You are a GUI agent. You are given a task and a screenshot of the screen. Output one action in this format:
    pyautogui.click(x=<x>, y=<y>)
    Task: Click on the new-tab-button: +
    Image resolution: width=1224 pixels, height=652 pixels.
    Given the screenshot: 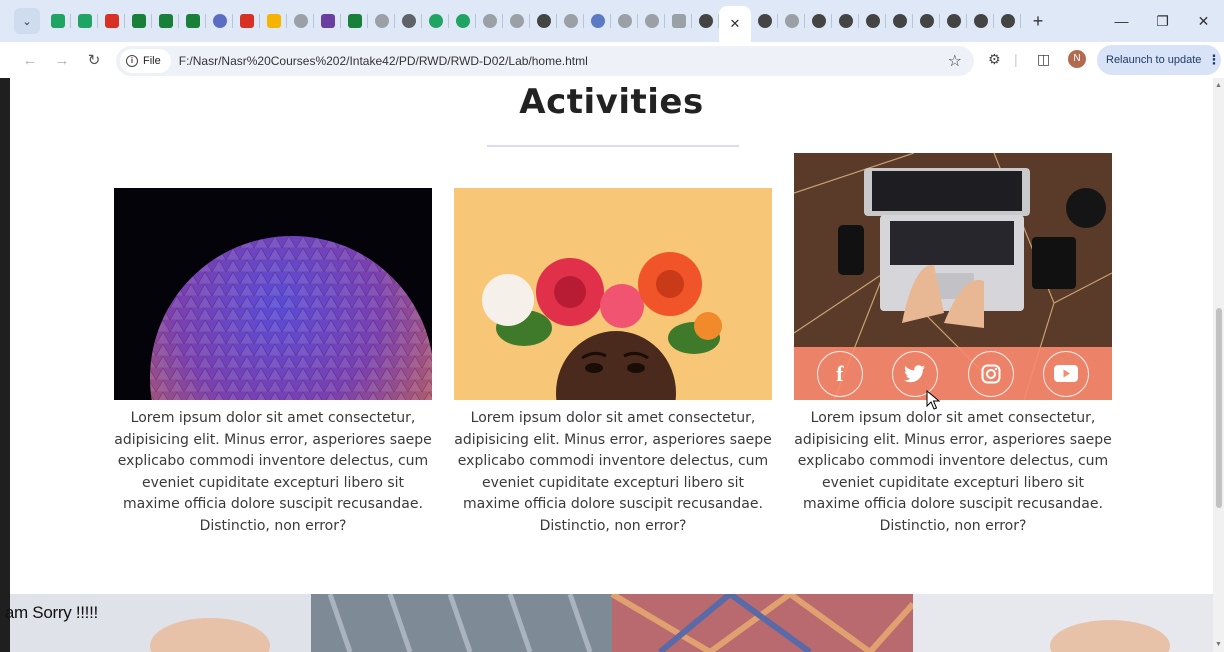 What is the action you would take?
    pyautogui.click(x=1038, y=21)
    